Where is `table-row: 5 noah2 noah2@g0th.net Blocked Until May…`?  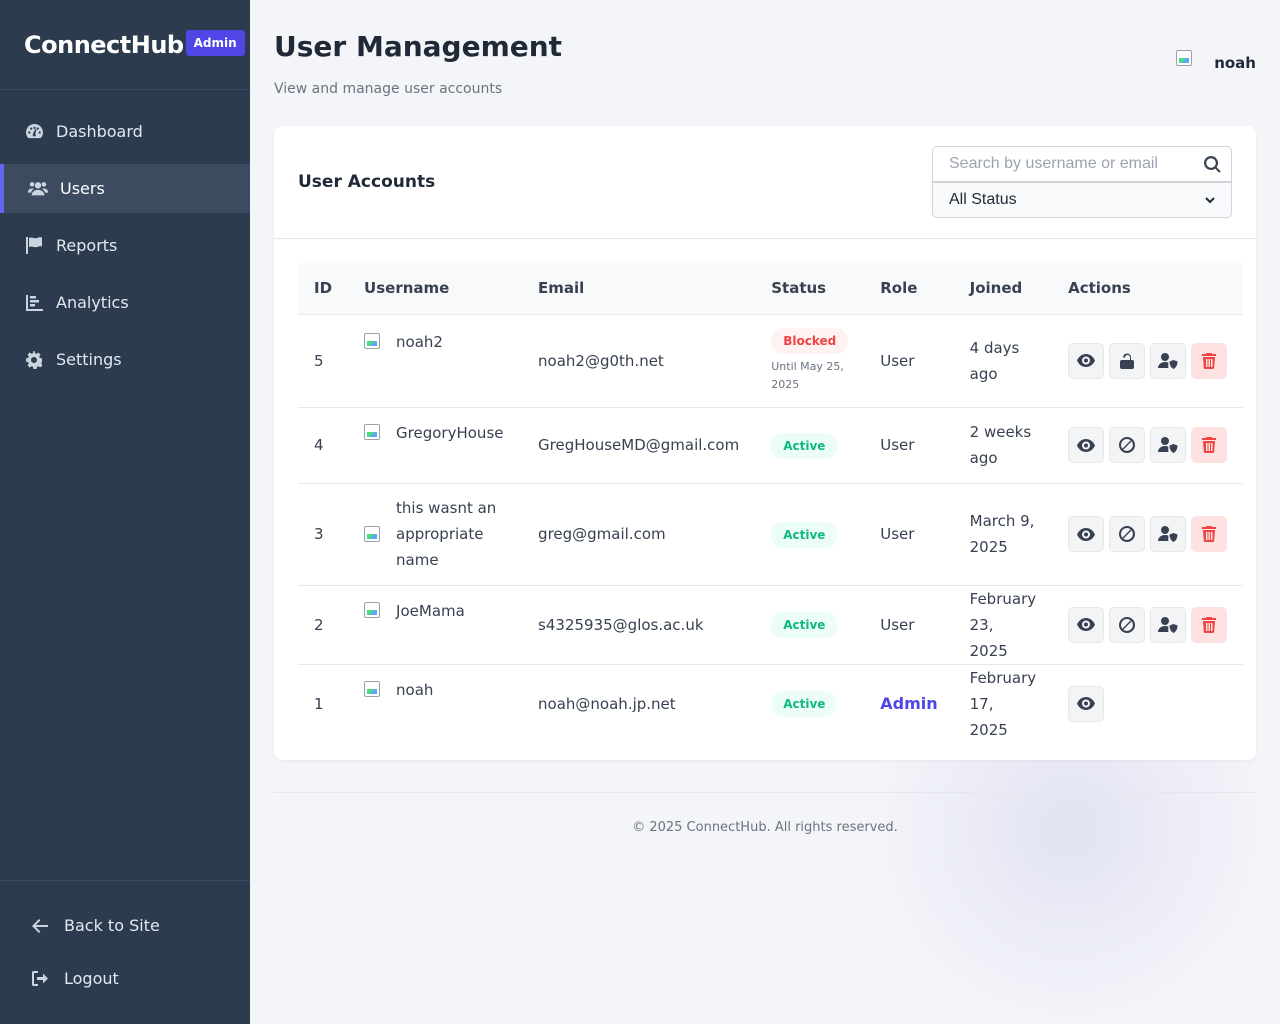
table-row: 5 noah2 noah2@g0th.net Blocked Until May… is located at coordinates (771, 361).